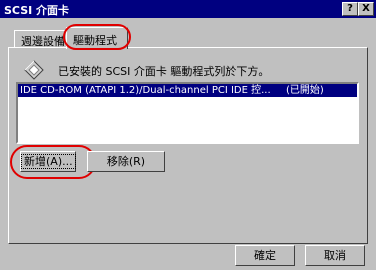 This screenshot has width=376, height=270. I want to click on info-text: 已安裝的 SCSI 介面卡 驅動程式列於下方。, so click(164, 71).